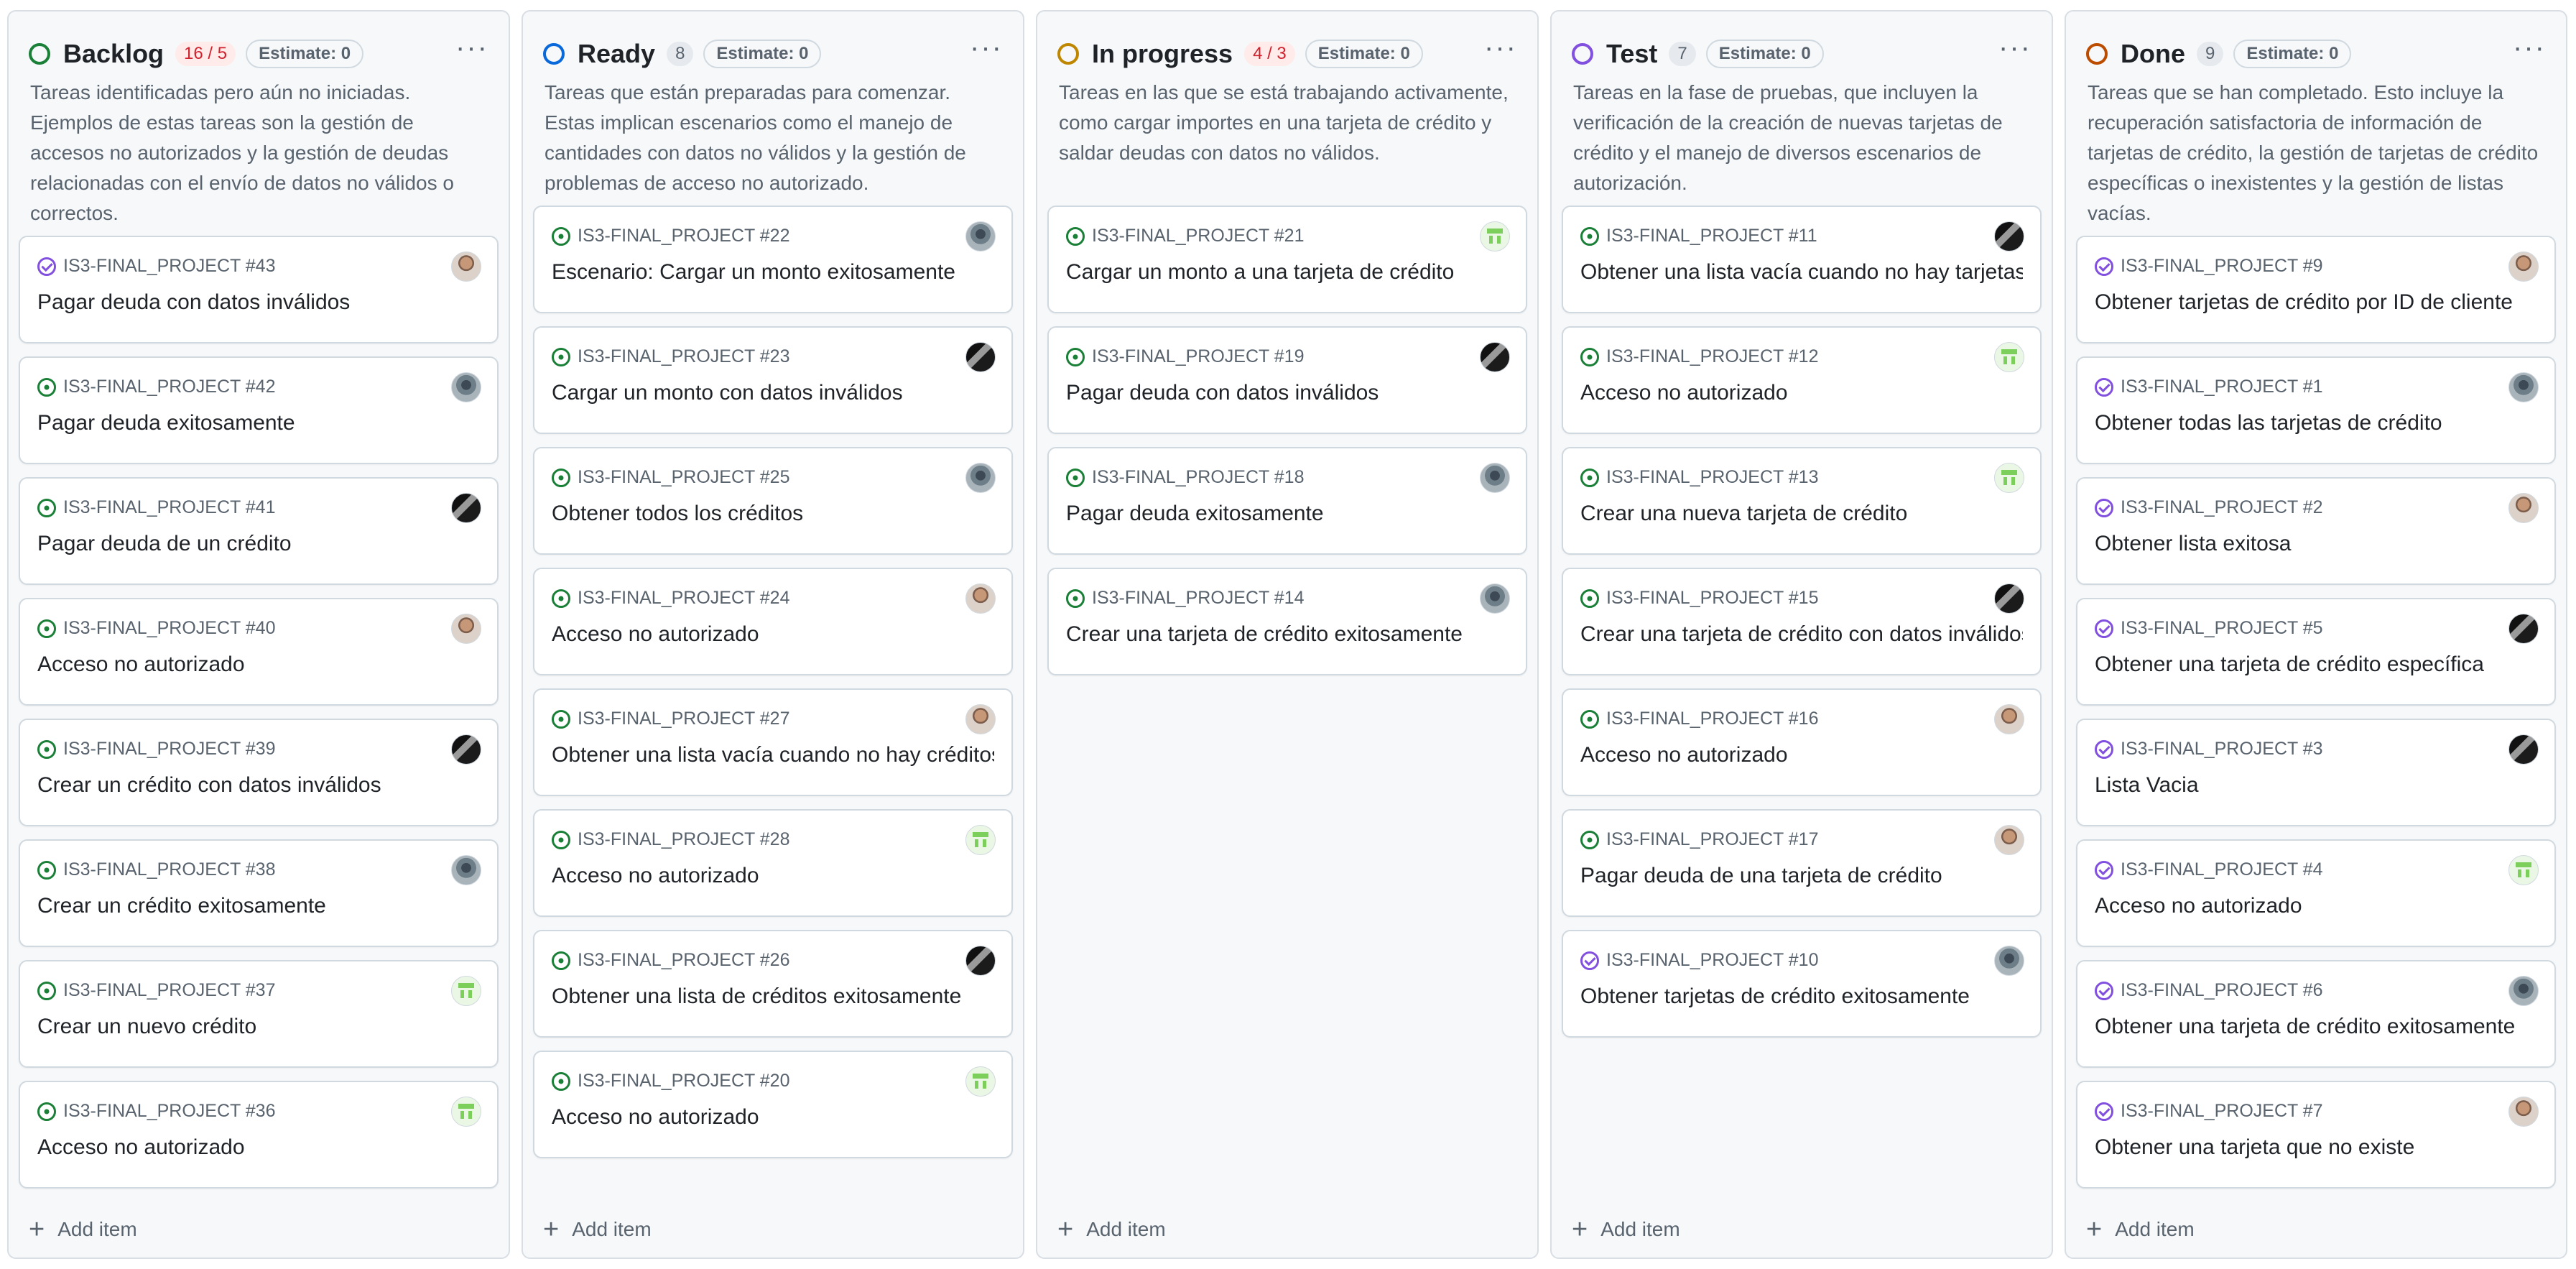 The height and width of the screenshot is (1269, 2576). What do you see at coordinates (670, 477) in the screenshot?
I see `issue-reference: IS3-FINAL_PROJECT #25` at bounding box center [670, 477].